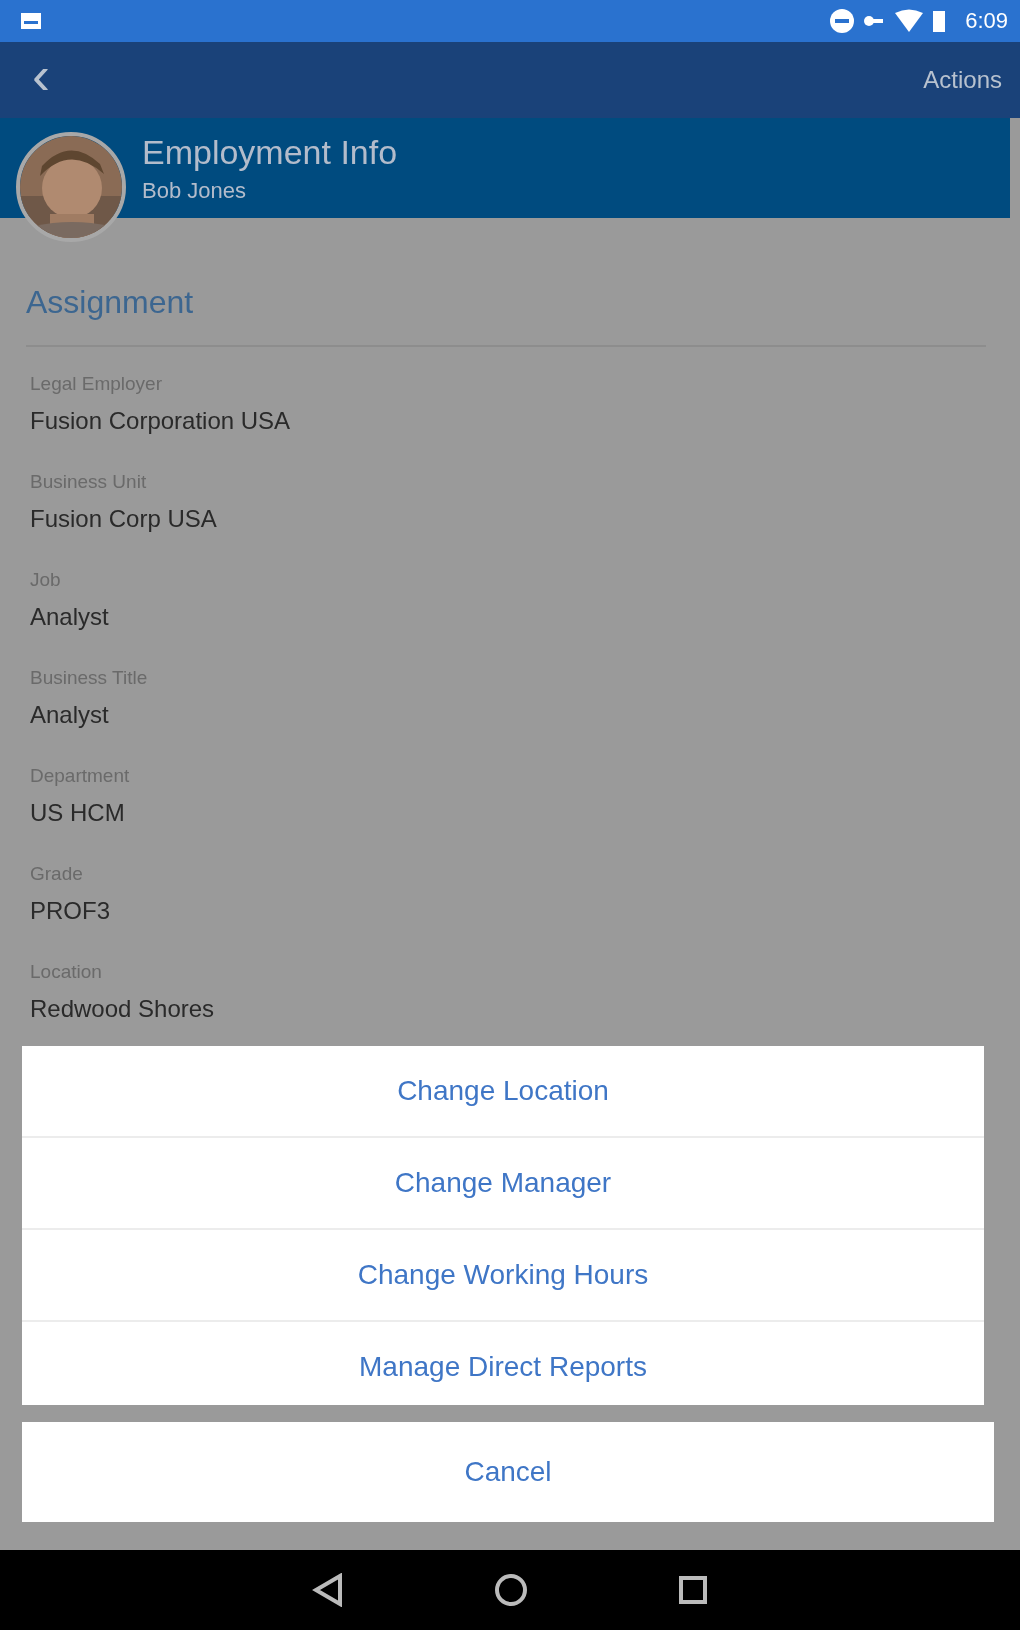 This screenshot has height=1630, width=1020. Describe the element at coordinates (124, 519) in the screenshot. I see `field-value: Fusion Corp USA` at that location.